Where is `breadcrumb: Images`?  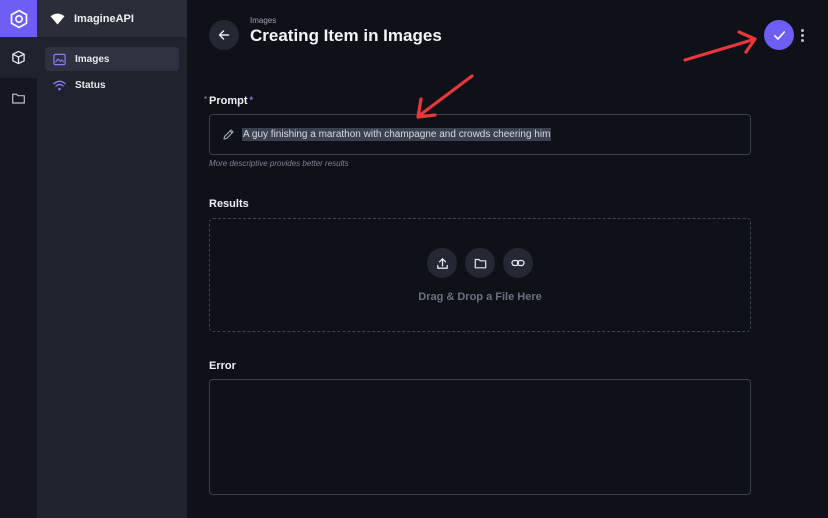 breadcrumb: Images is located at coordinates (263, 20).